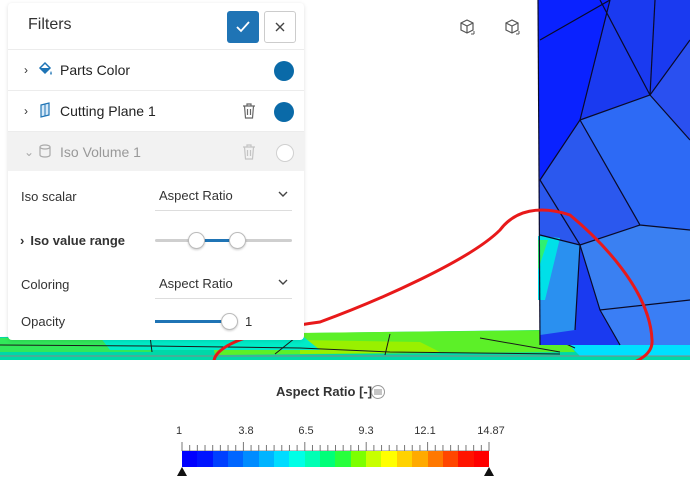 The width and height of the screenshot is (690, 479). What do you see at coordinates (156, 25) in the screenshot?
I see `panel-header: Filters` at bounding box center [156, 25].